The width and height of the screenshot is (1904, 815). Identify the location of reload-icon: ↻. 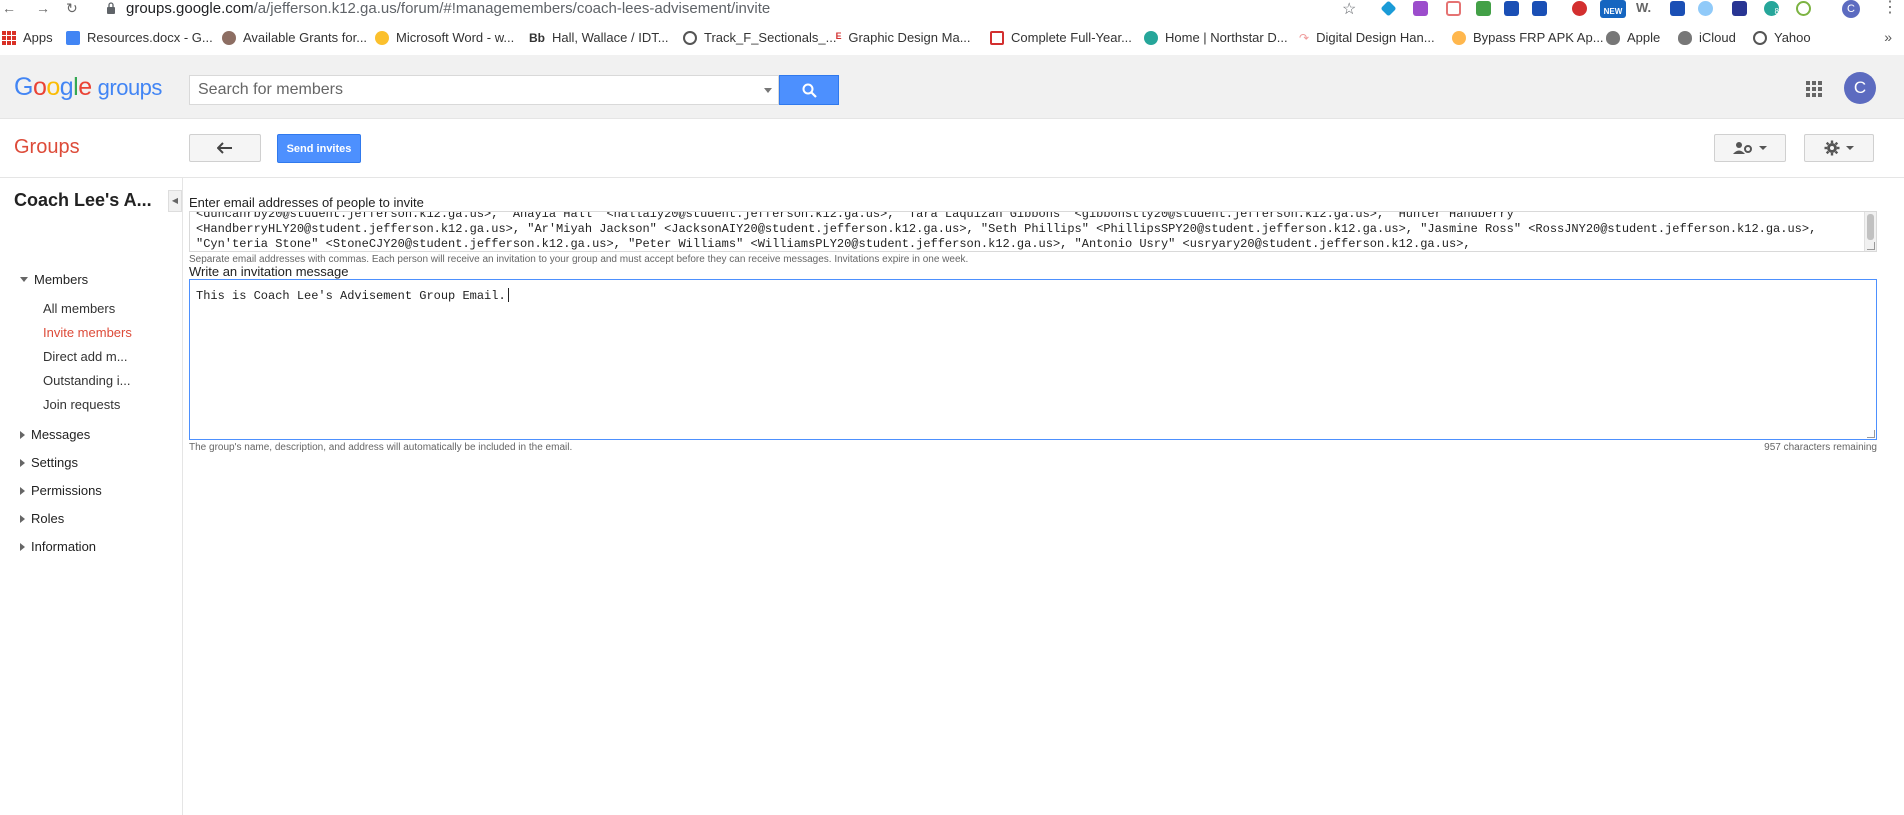
(72, 8).